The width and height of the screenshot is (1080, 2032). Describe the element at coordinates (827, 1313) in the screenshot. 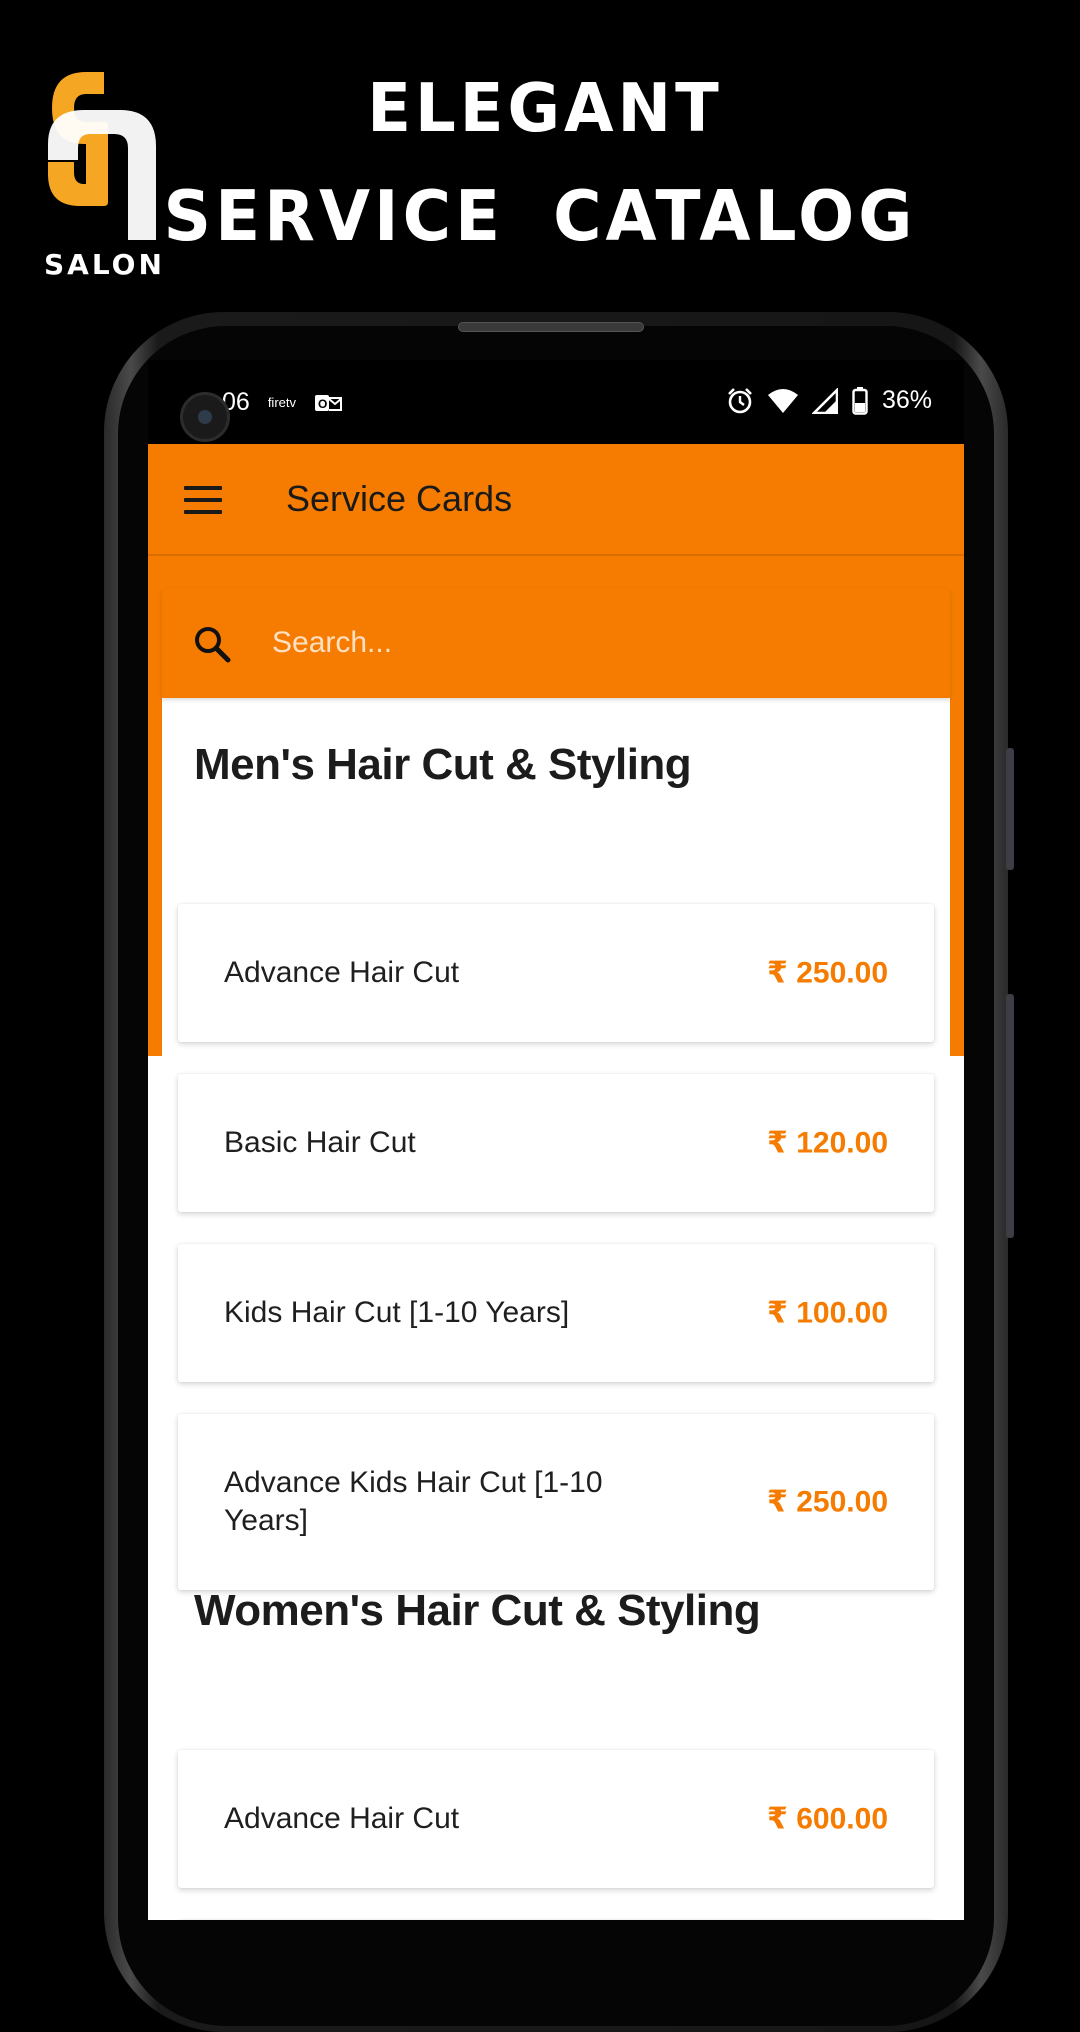

I see `service-price: ₹ 100.00` at that location.